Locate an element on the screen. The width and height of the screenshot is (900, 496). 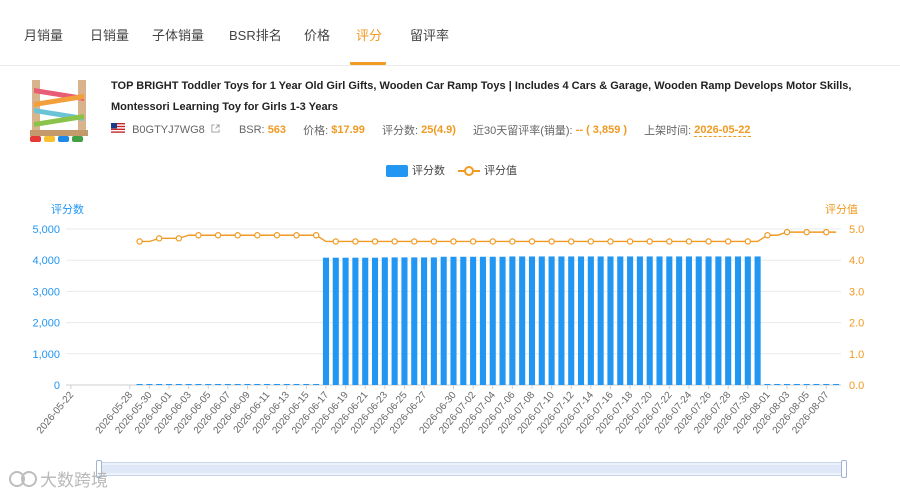
tab-price: 价格 is located at coordinates (317, 34).